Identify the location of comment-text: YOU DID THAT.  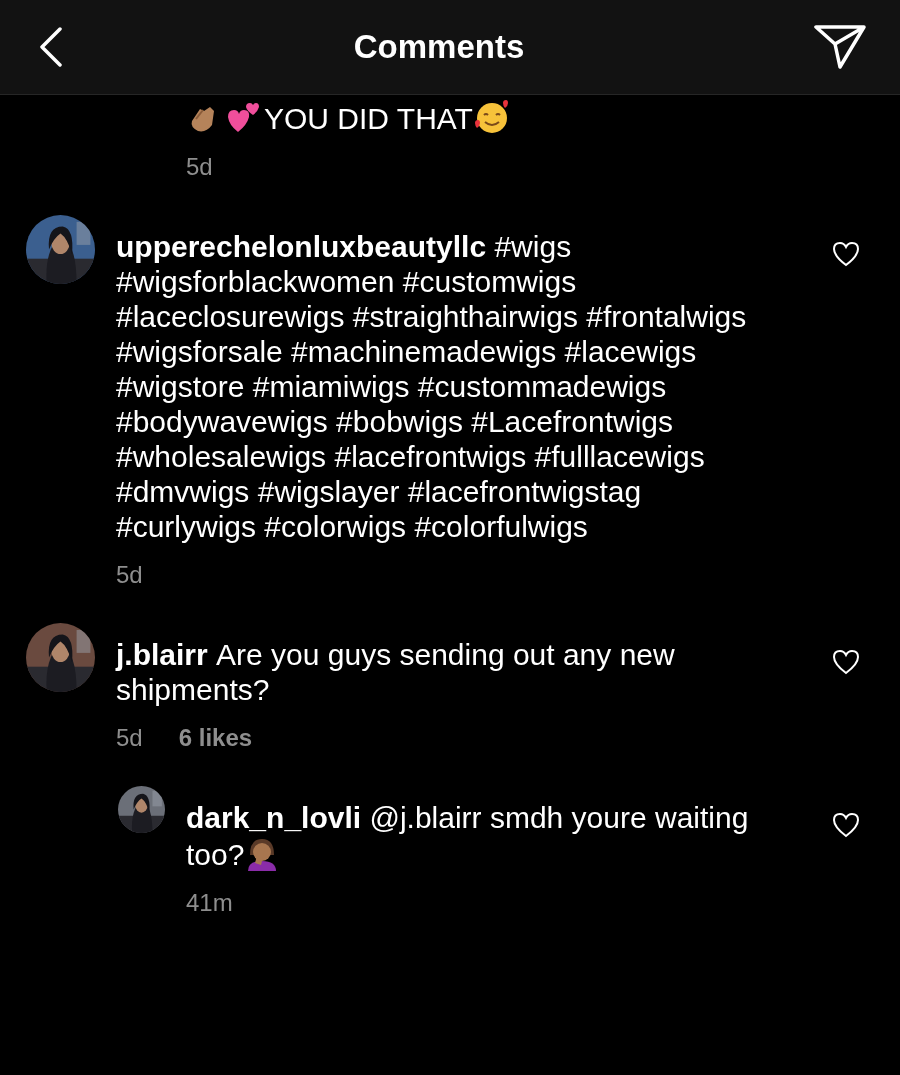
(486, 117).